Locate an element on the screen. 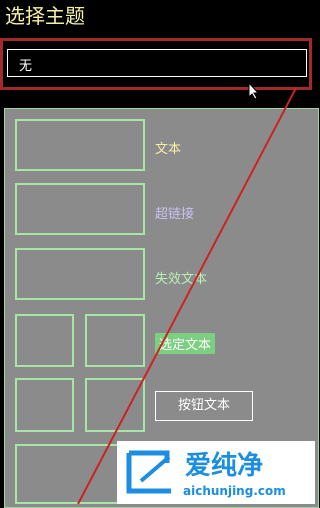 This screenshot has height=508, width=320. button-text-sample: 按钮文本 is located at coordinates (204, 406).